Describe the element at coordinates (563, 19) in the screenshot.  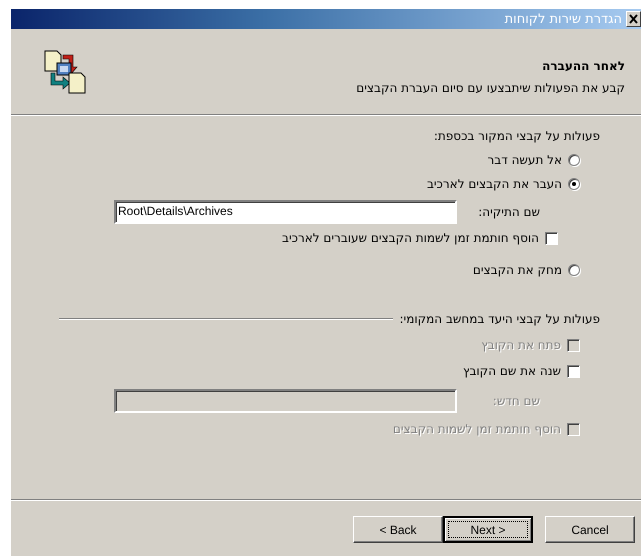
I see `window-title: הגדרת שירות לקוחות` at that location.